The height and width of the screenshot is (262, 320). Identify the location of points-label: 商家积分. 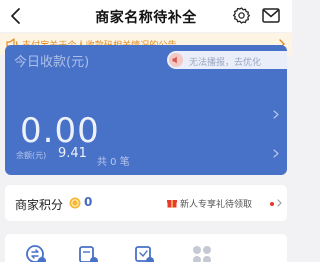
(39, 205).